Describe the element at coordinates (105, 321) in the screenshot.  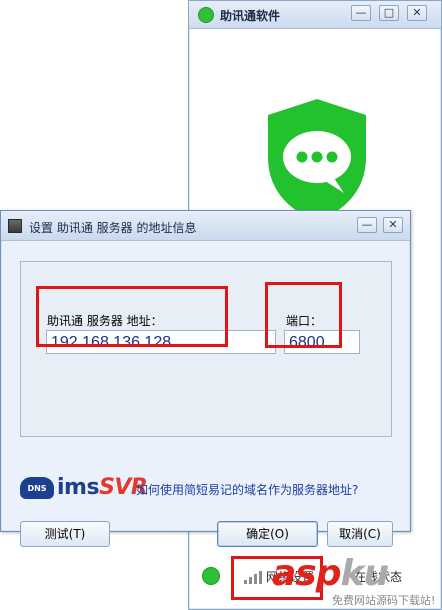
I see `address-label: 助讯通 服务器 地址：` at that location.